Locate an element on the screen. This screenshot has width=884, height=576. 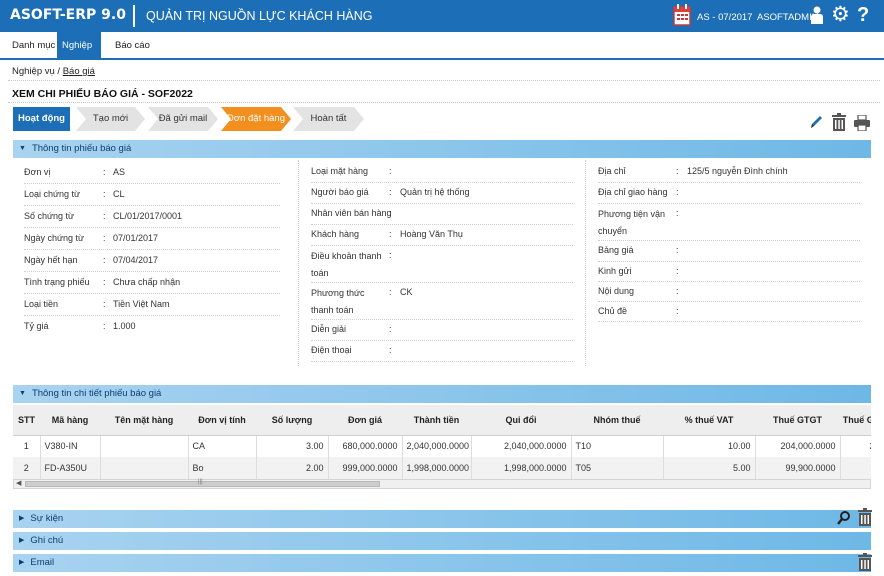
step-tao-moi: Tạo mới is located at coordinates (110, 119).